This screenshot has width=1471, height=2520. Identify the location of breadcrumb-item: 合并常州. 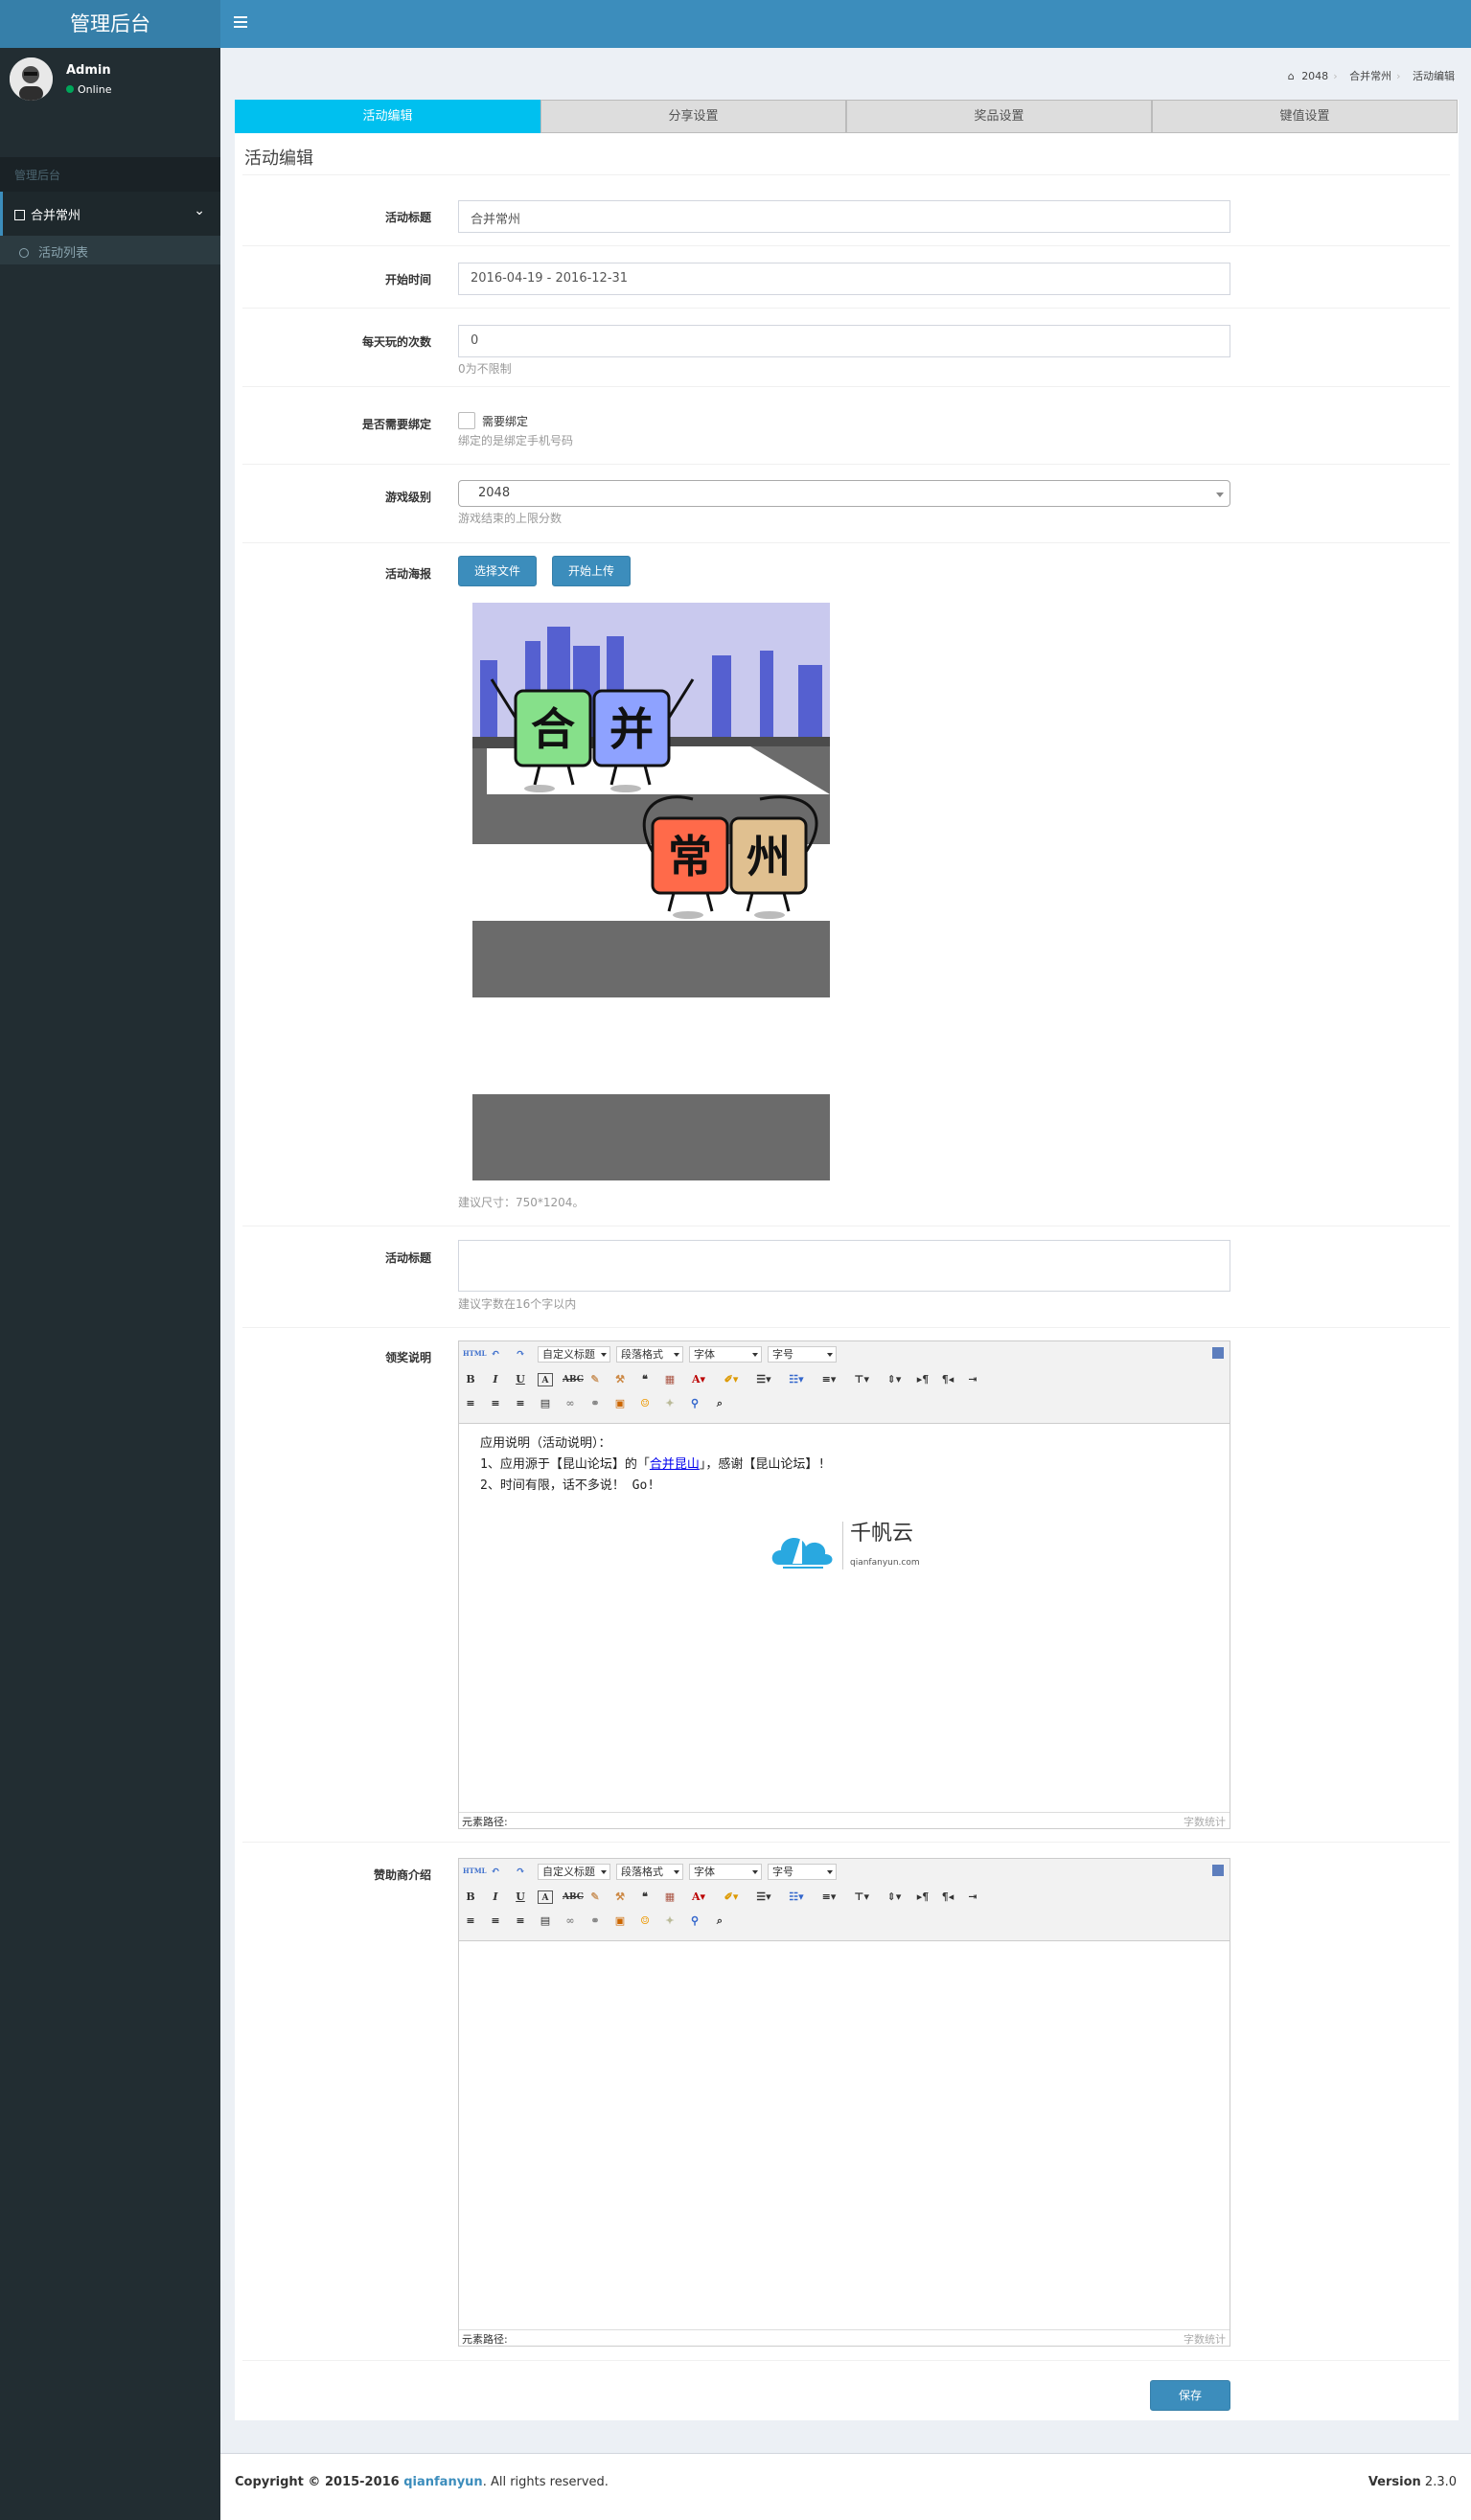
(1370, 76).